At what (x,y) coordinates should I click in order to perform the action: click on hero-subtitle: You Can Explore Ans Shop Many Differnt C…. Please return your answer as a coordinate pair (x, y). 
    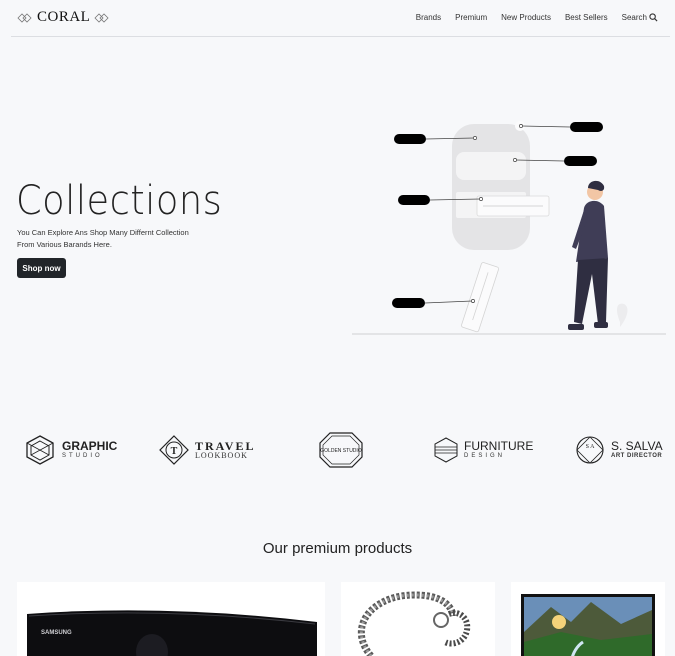
    Looking at the image, I should click on (117, 239).